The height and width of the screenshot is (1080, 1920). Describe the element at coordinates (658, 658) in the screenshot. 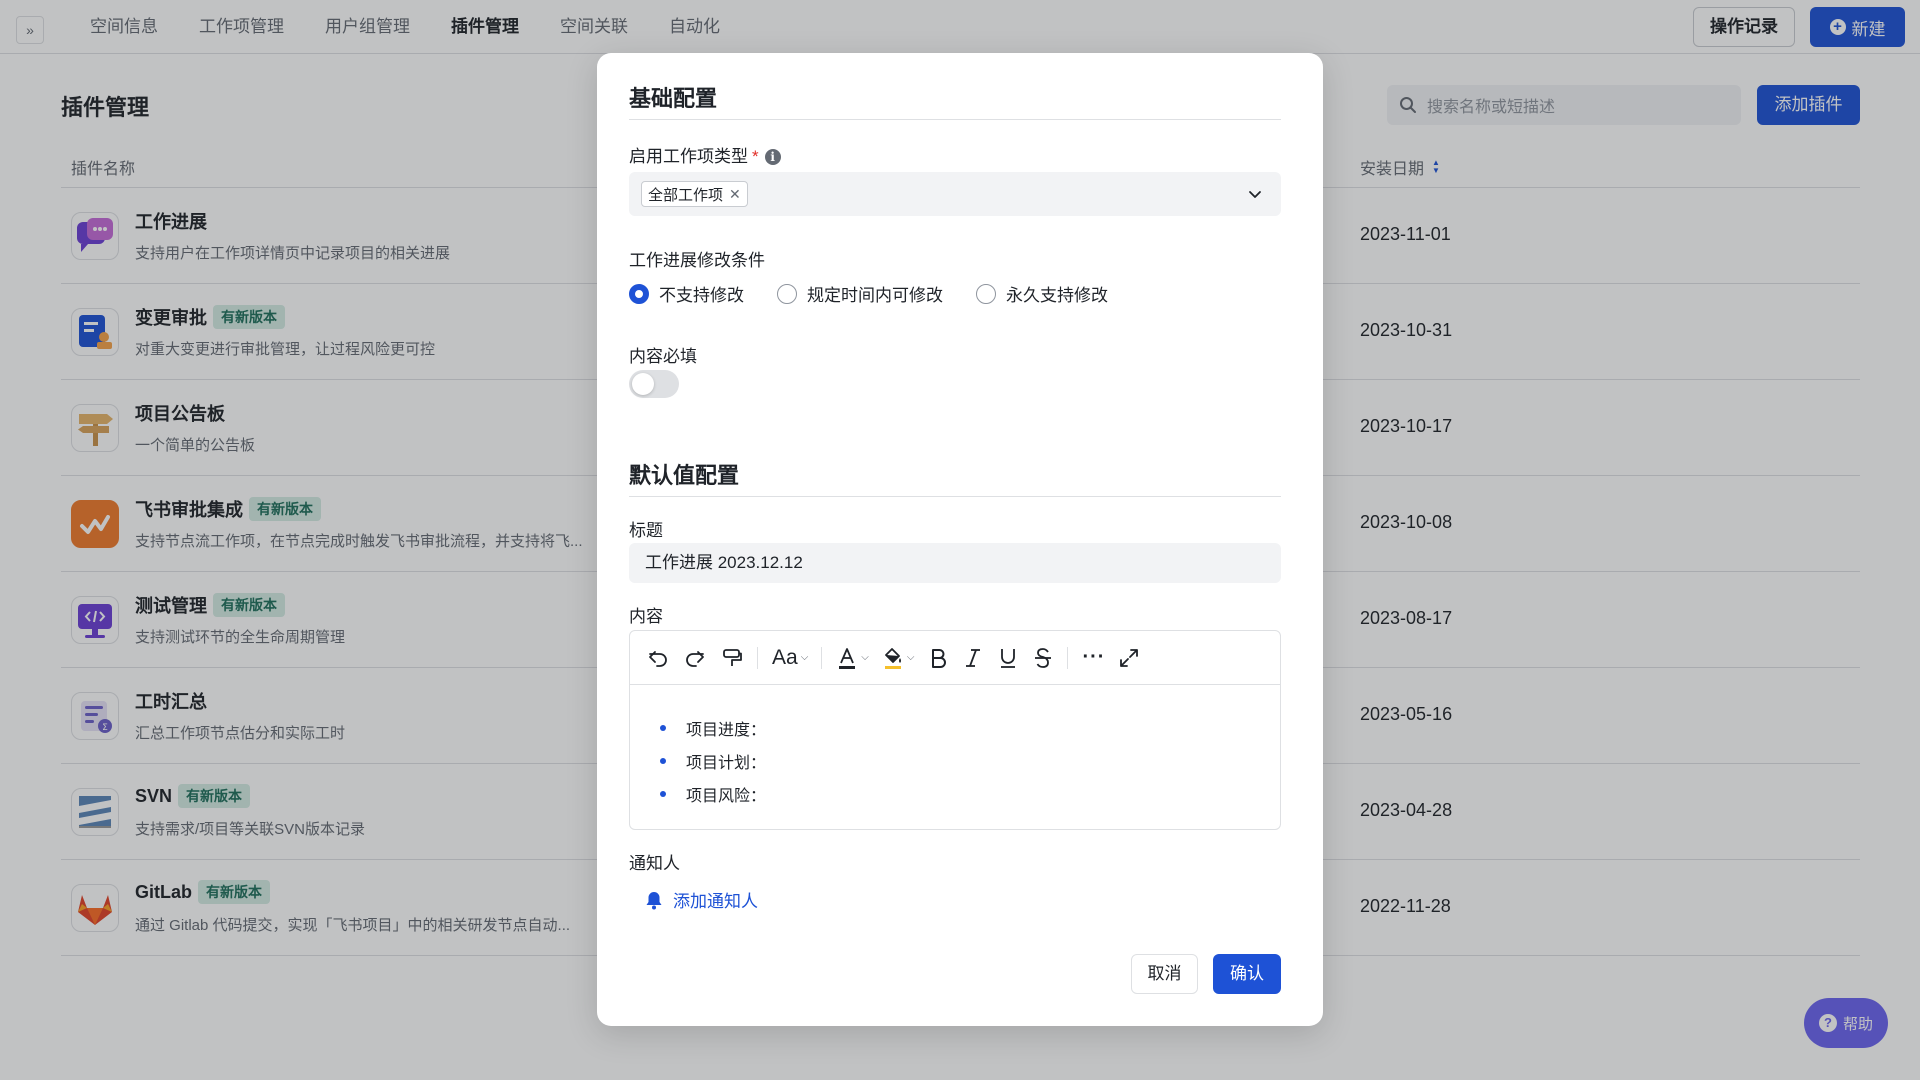

I see `undo-icon` at that location.